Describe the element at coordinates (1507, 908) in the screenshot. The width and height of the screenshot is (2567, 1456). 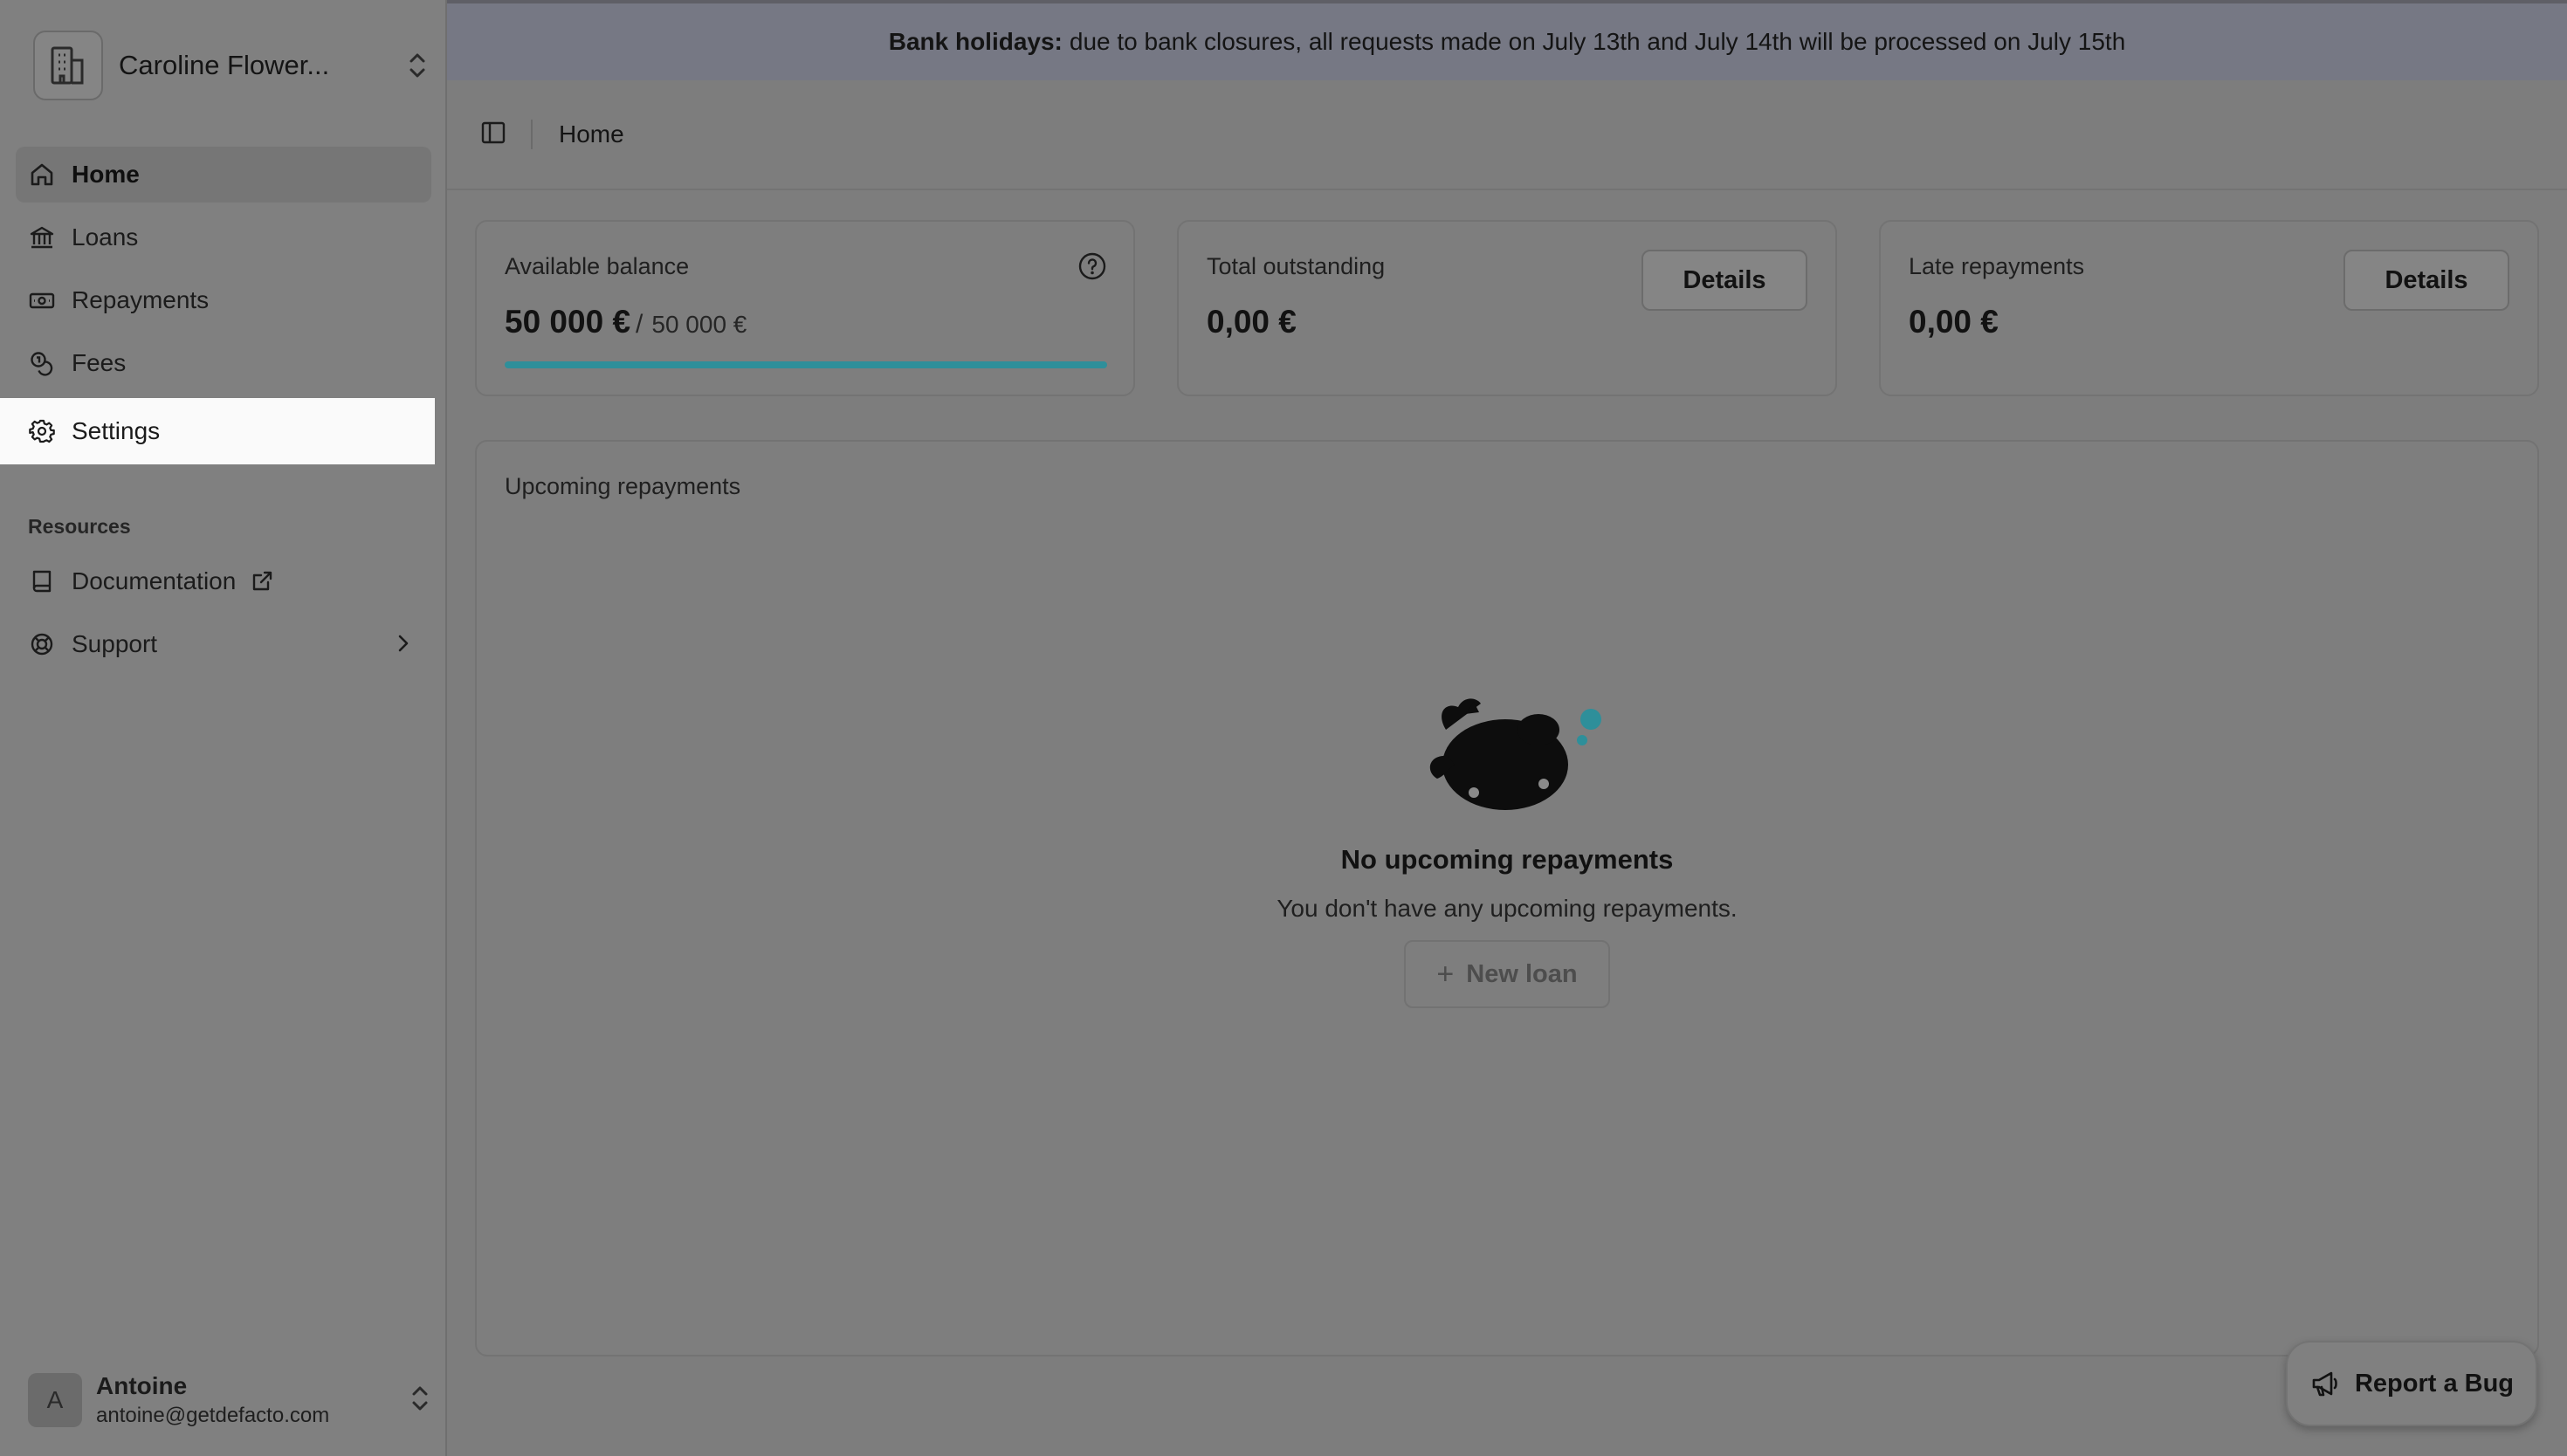
I see `empty-subtitle: You don't have any upcoming repayments.` at that location.